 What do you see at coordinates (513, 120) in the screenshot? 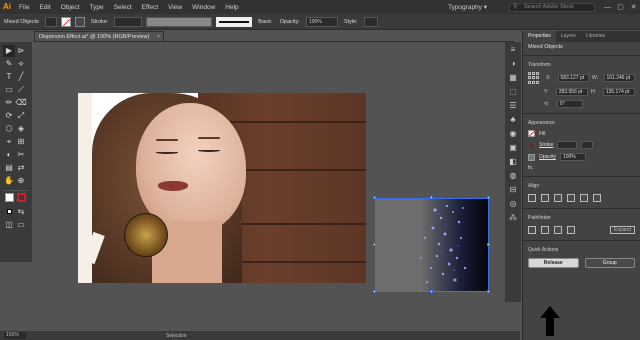
I see `symbols-dock-icon: ♣` at bounding box center [513, 120].